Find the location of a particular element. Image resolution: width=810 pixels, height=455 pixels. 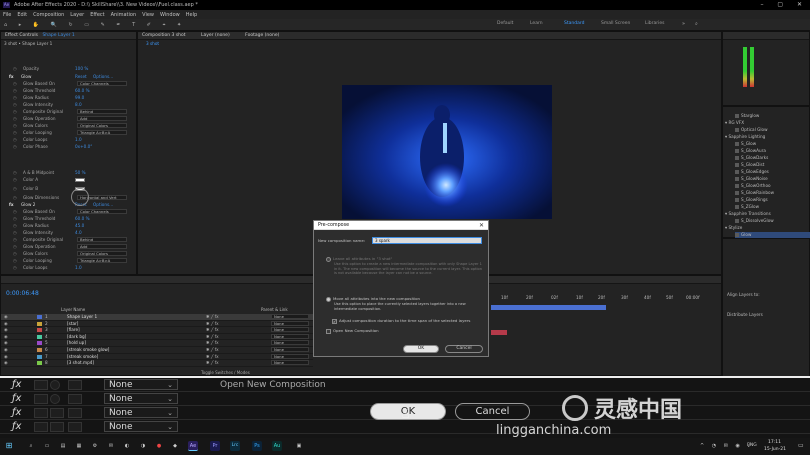

effects-item: S_GlowAura is located at coordinates (772, 151).